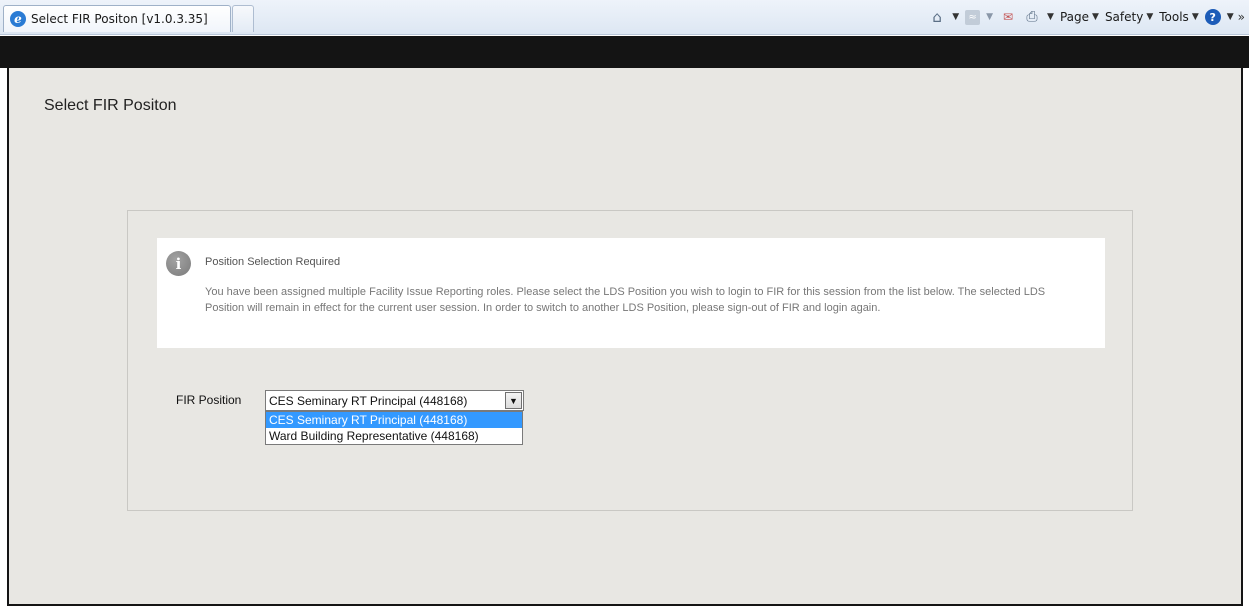 The width and height of the screenshot is (1249, 610). I want to click on tools-menu-caret: ▼, so click(1195, 17).